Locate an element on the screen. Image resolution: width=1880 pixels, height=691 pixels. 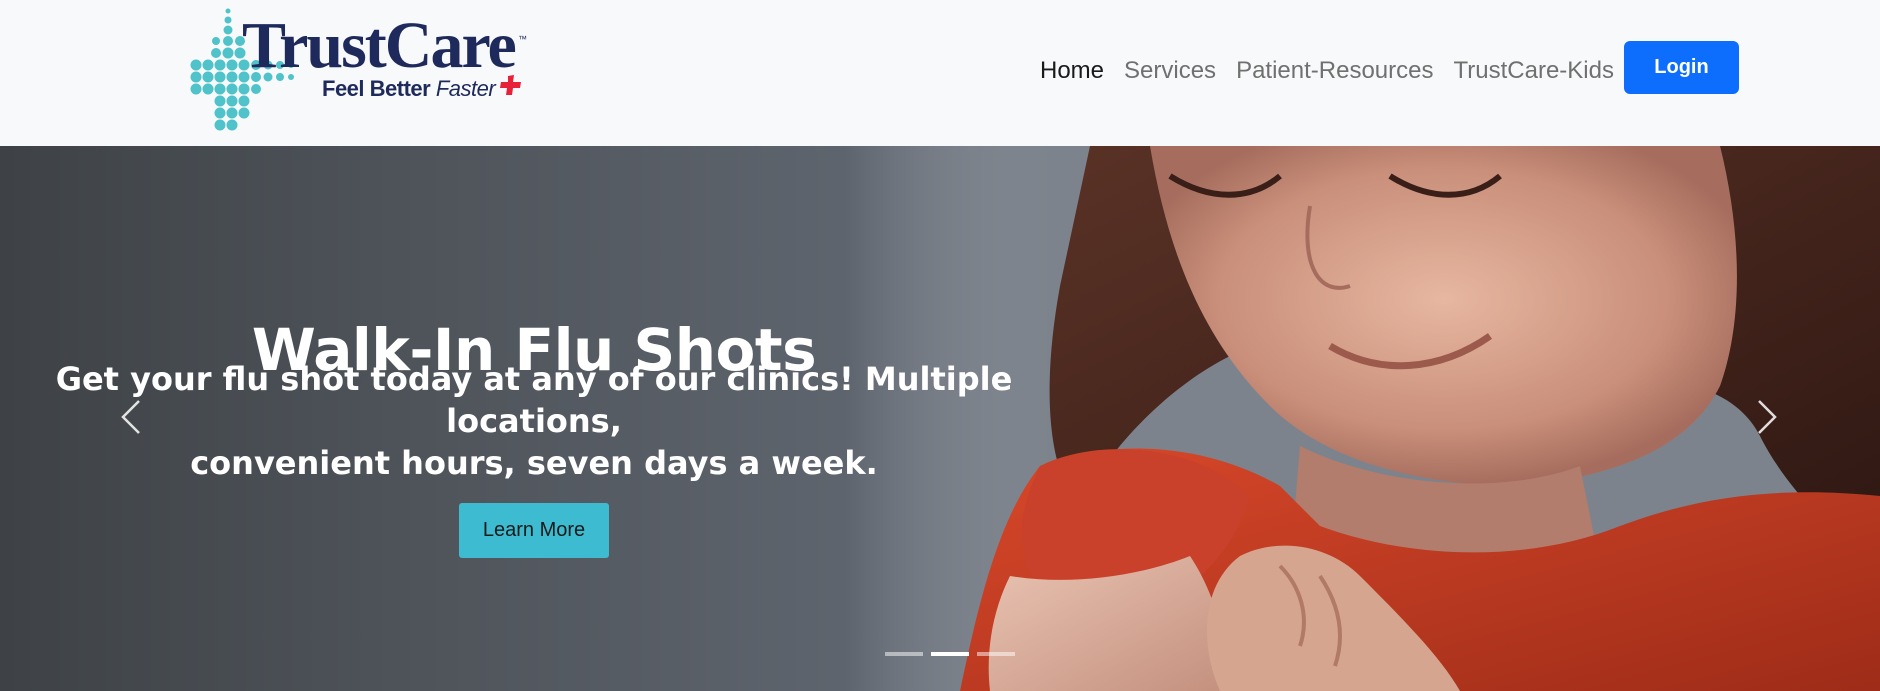
nav-link-services: Services is located at coordinates (1170, 71).